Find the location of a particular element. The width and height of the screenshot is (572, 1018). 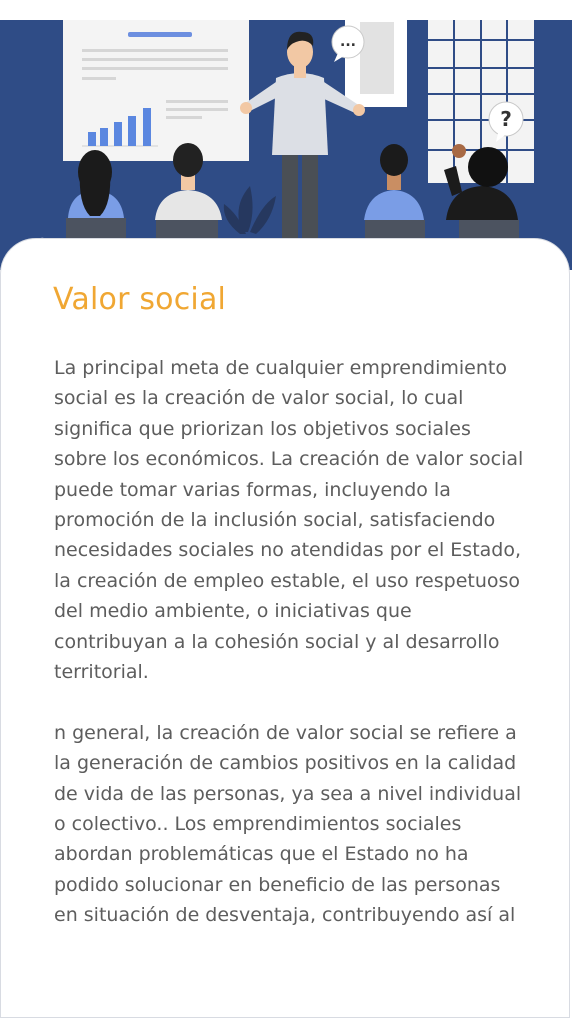

plant-icon is located at coordinates (249, 210).